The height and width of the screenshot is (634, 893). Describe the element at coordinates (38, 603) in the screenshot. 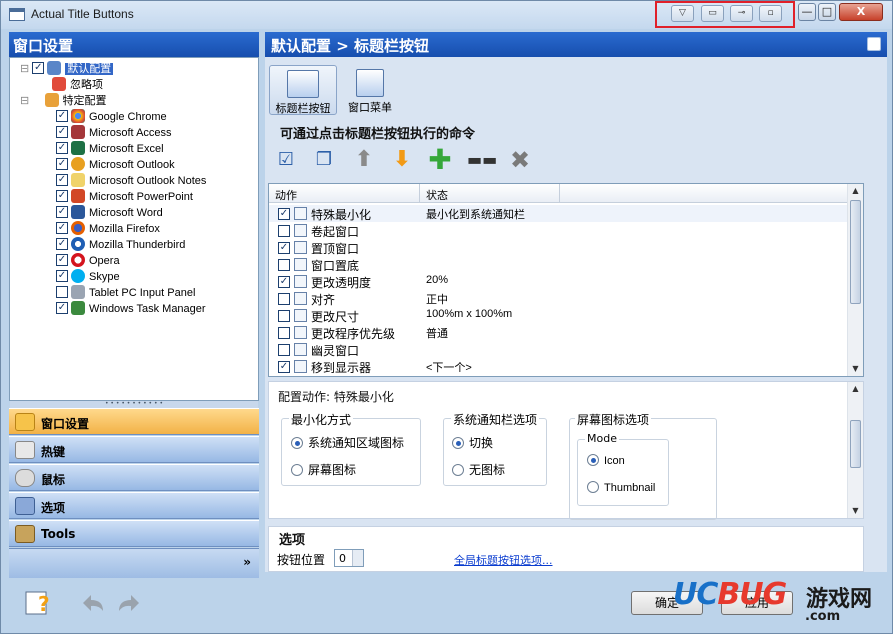

I see `help-icon: ?` at that location.